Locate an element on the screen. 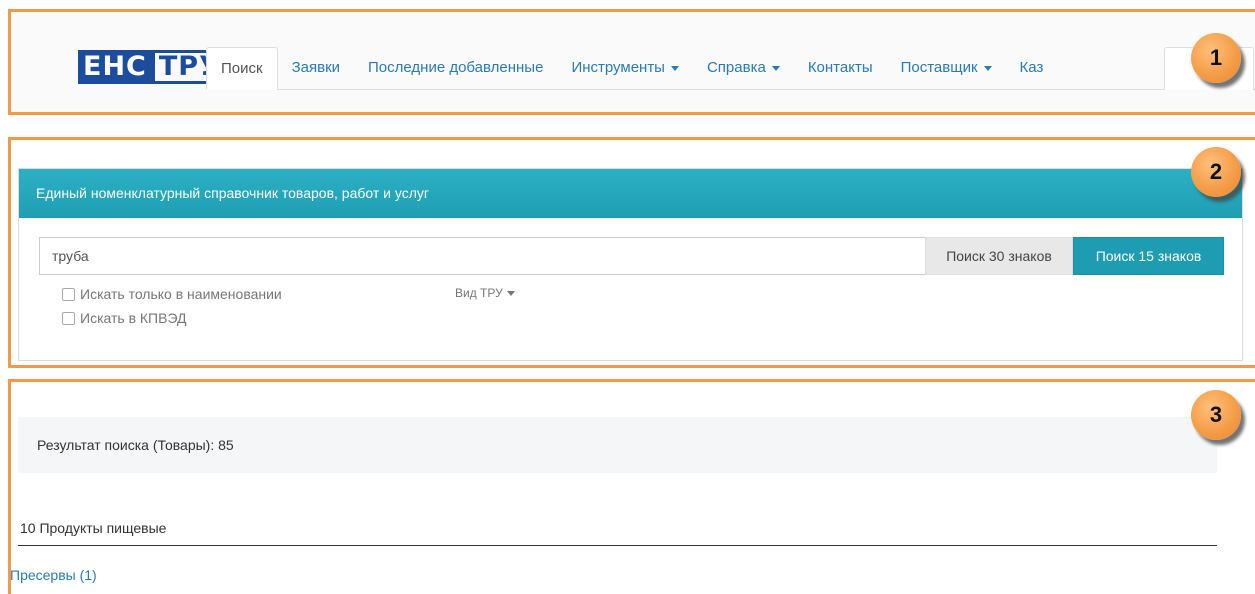  annotation-badge-1: 1 is located at coordinates (1216, 58).